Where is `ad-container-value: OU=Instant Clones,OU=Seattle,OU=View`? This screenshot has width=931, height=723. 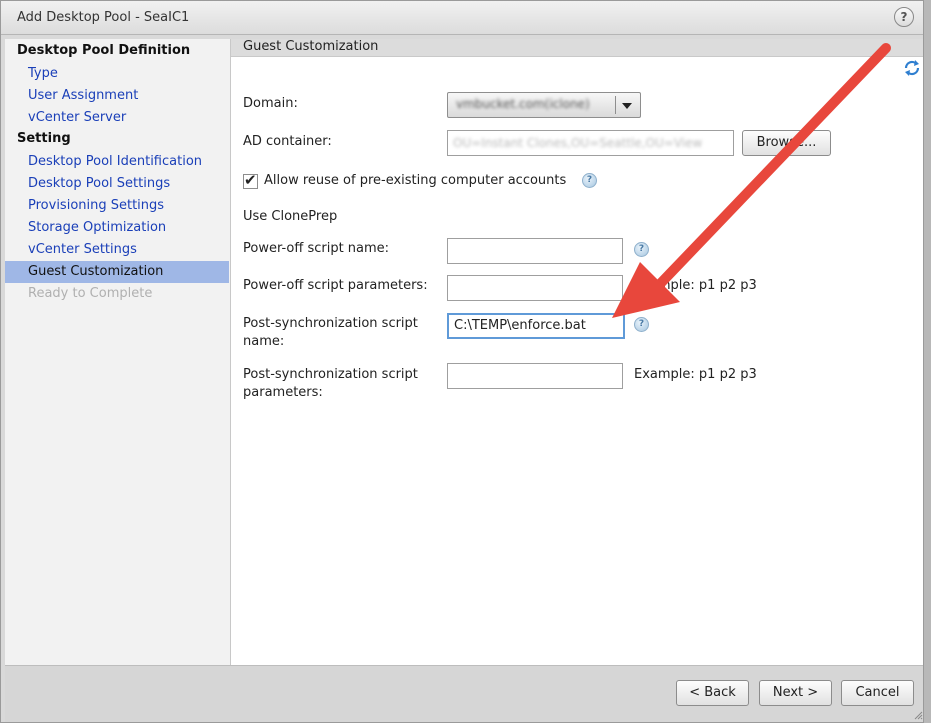
ad-container-value: OU=Instant Clones,OU=Seattle,OU=View is located at coordinates (578, 143).